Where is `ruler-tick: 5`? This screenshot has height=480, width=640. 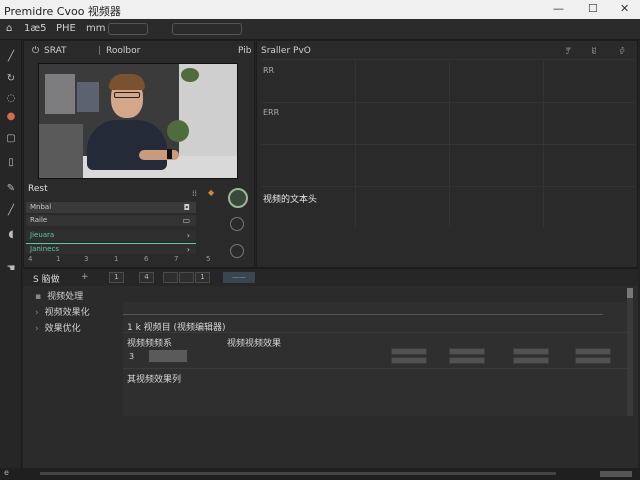
ruler-tick: 5 is located at coordinates (208, 259).